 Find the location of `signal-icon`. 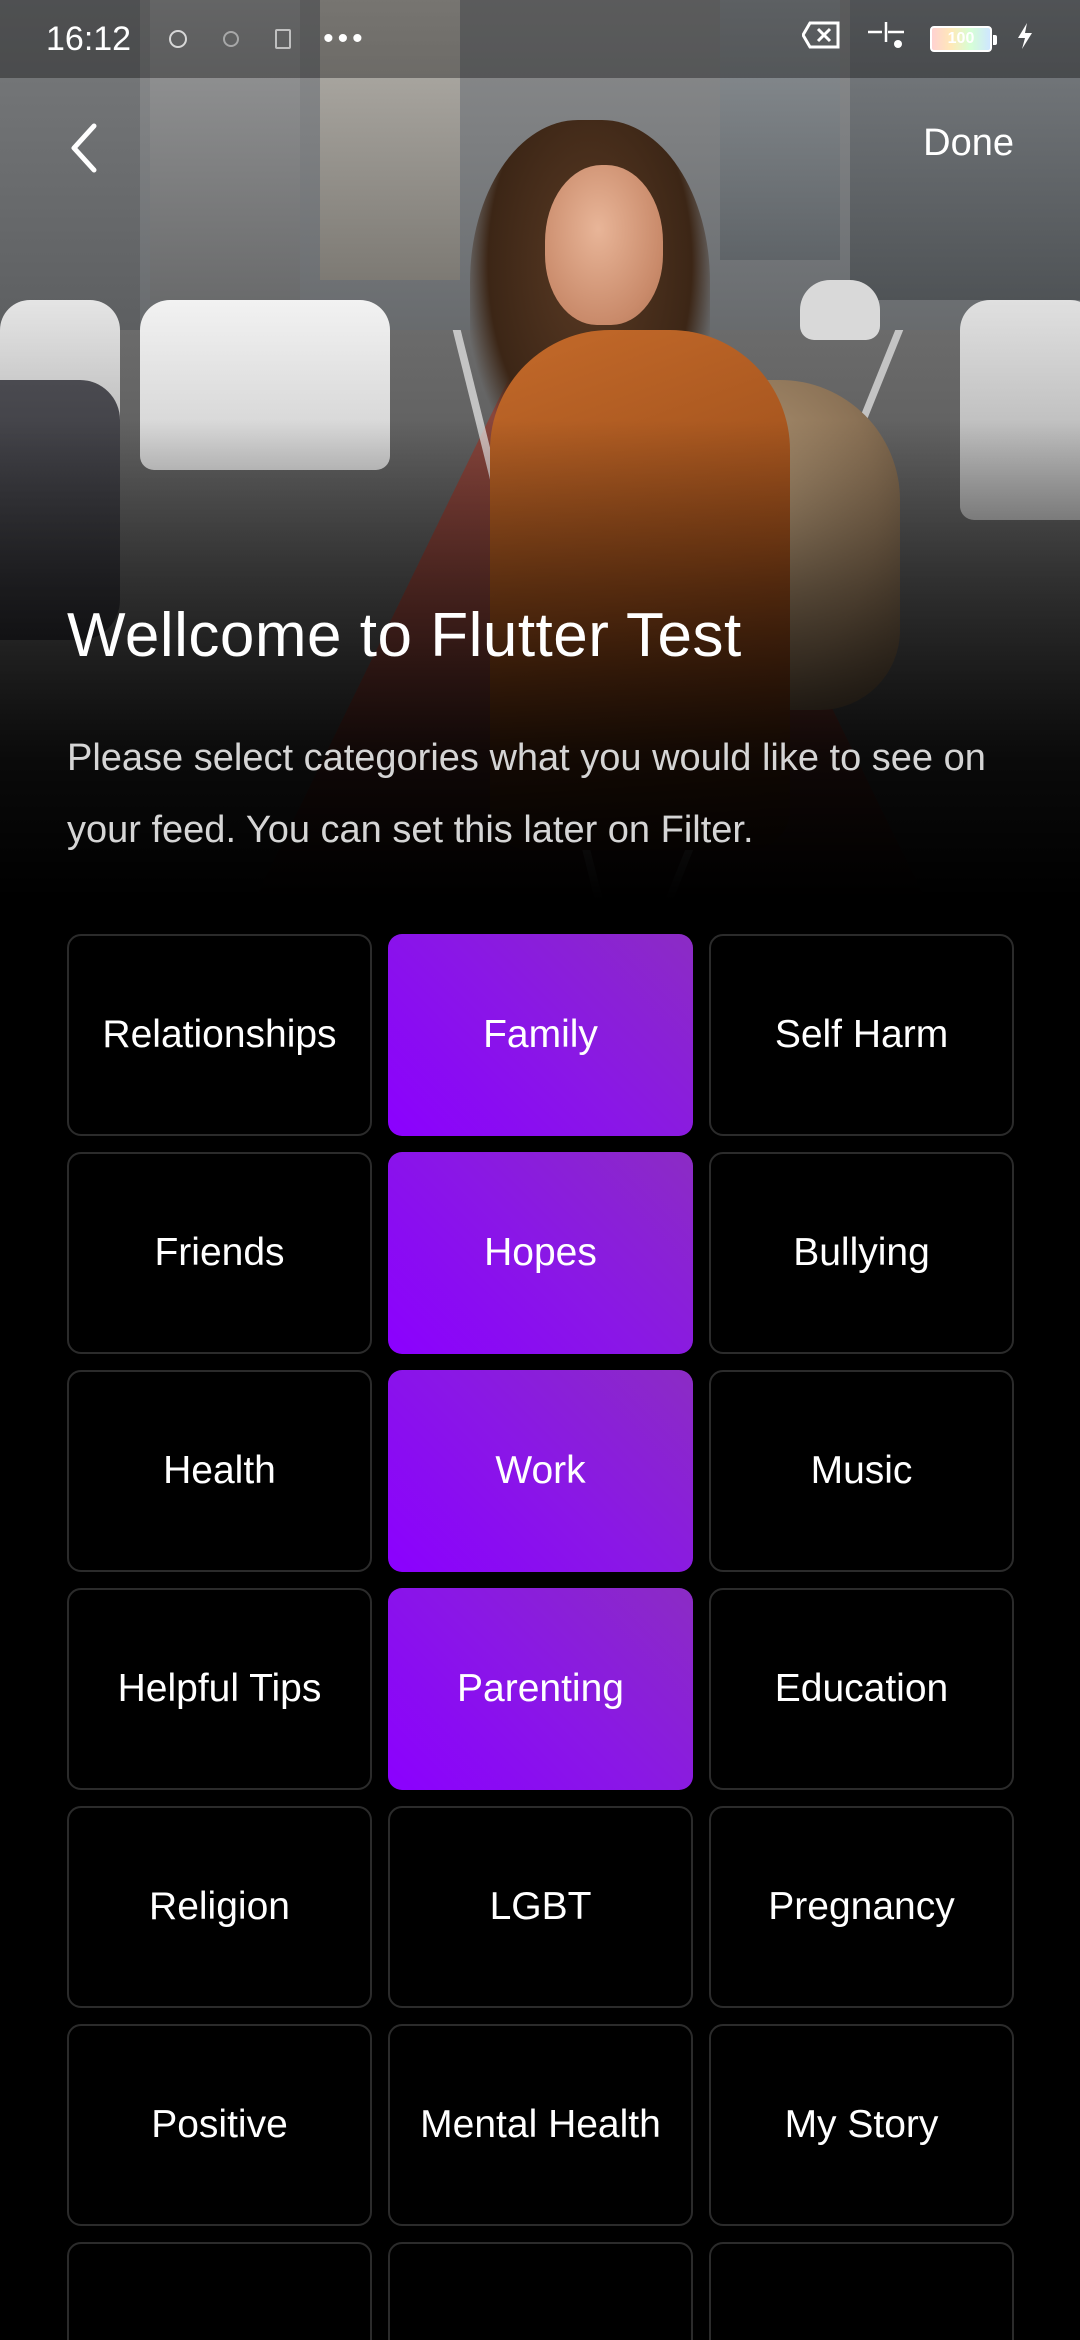

signal-icon is located at coordinates (886, 39).